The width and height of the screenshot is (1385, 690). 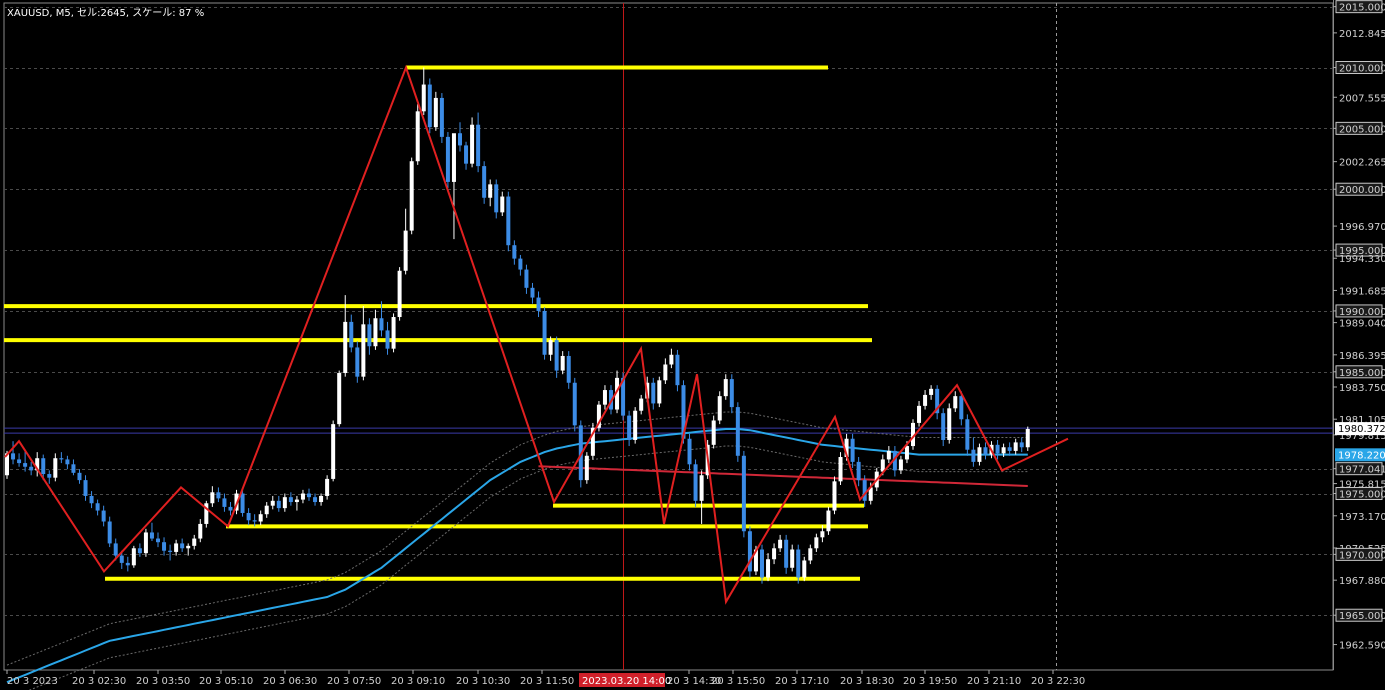 I want to click on ma-slow-price-label: 1978.220, so click(x=1361, y=455).